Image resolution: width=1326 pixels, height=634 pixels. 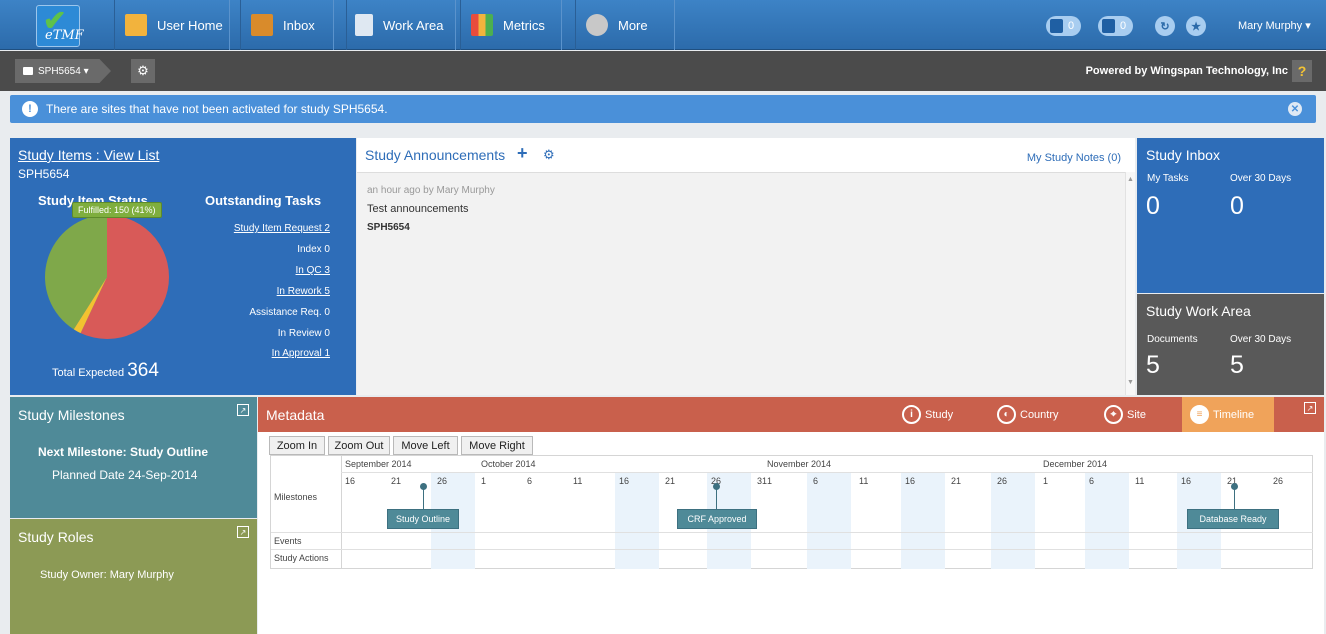 What do you see at coordinates (1064, 26) in the screenshot?
I see `tasks-badge: 0` at bounding box center [1064, 26].